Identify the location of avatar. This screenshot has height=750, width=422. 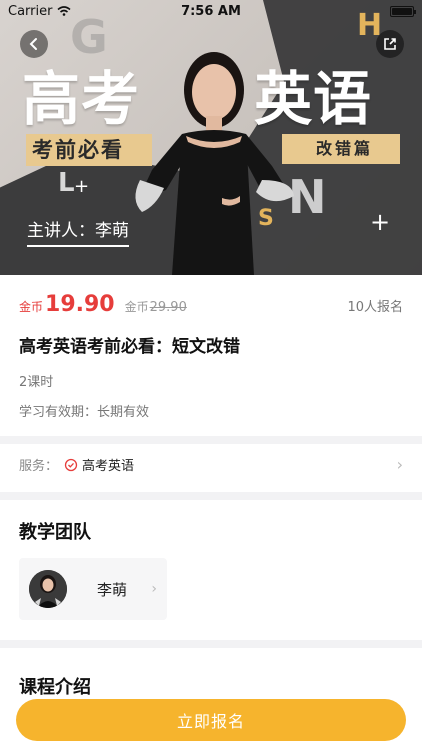
(48, 589).